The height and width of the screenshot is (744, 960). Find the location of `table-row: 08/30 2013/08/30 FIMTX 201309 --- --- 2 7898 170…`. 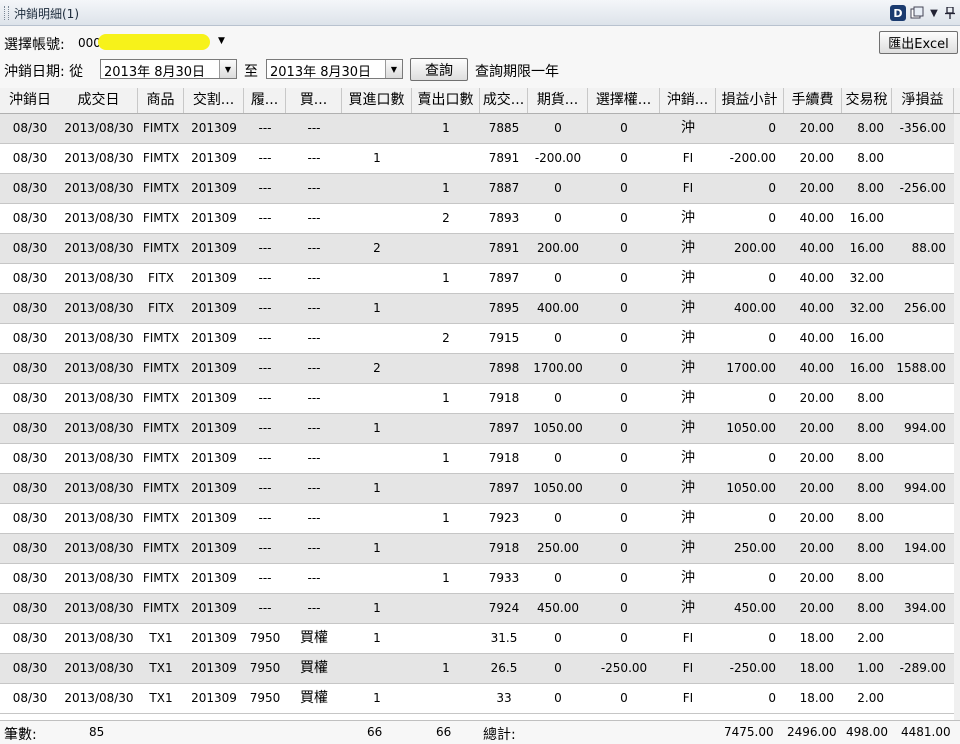

table-row: 08/30 2013/08/30 FIMTX 201309 --- --- 2 7898 170… is located at coordinates (477, 369).